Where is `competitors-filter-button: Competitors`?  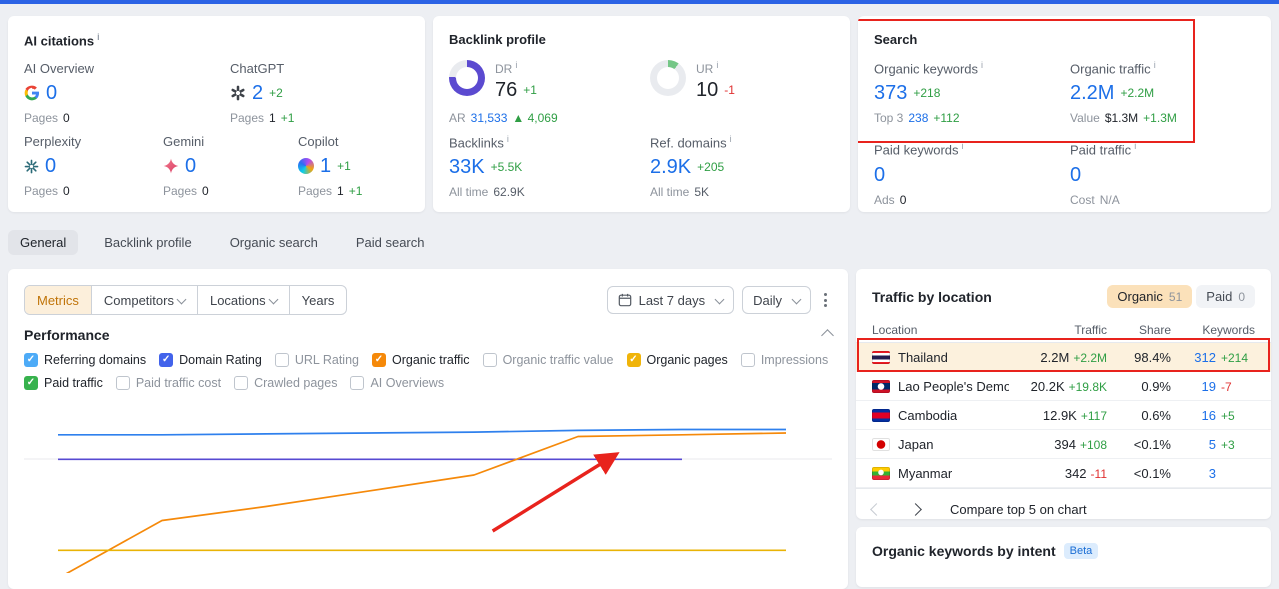 competitors-filter-button: Competitors is located at coordinates (143, 300).